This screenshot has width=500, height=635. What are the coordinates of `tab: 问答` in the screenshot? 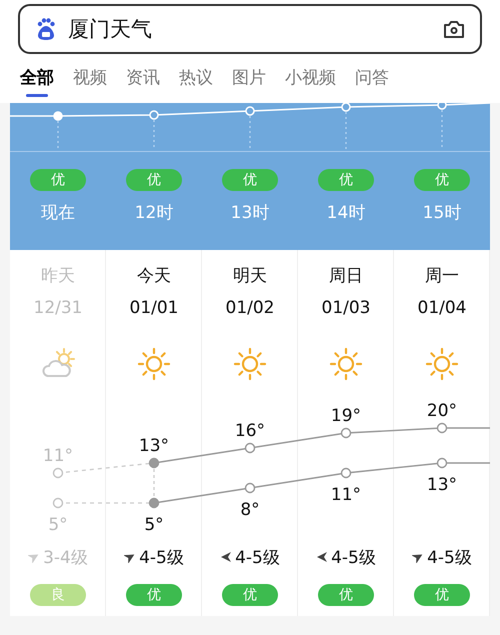 It's located at (372, 79).